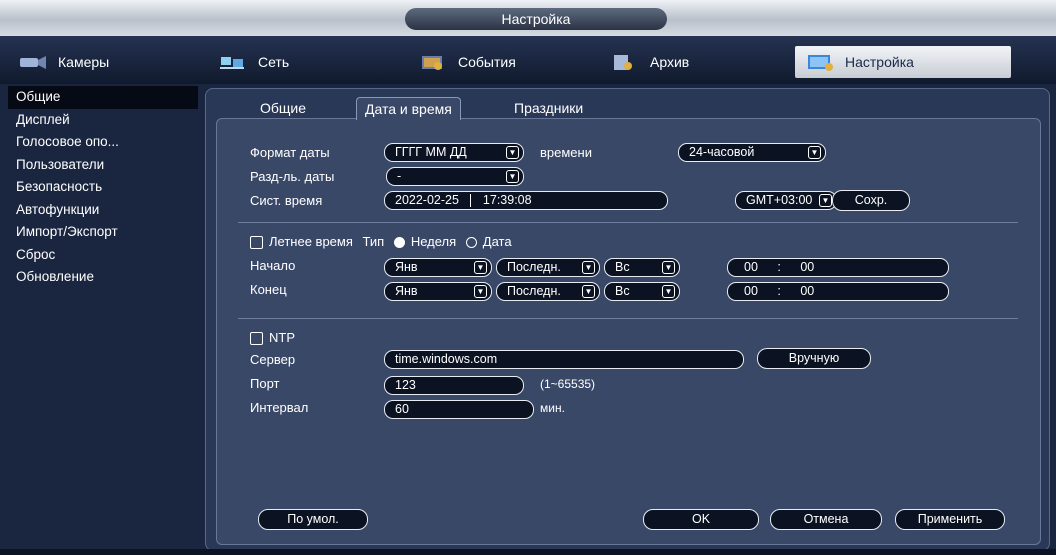 This screenshot has height=555, width=1056. Describe the element at coordinates (283, 108) in the screenshot. I see `subtab-general: Общие` at that location.